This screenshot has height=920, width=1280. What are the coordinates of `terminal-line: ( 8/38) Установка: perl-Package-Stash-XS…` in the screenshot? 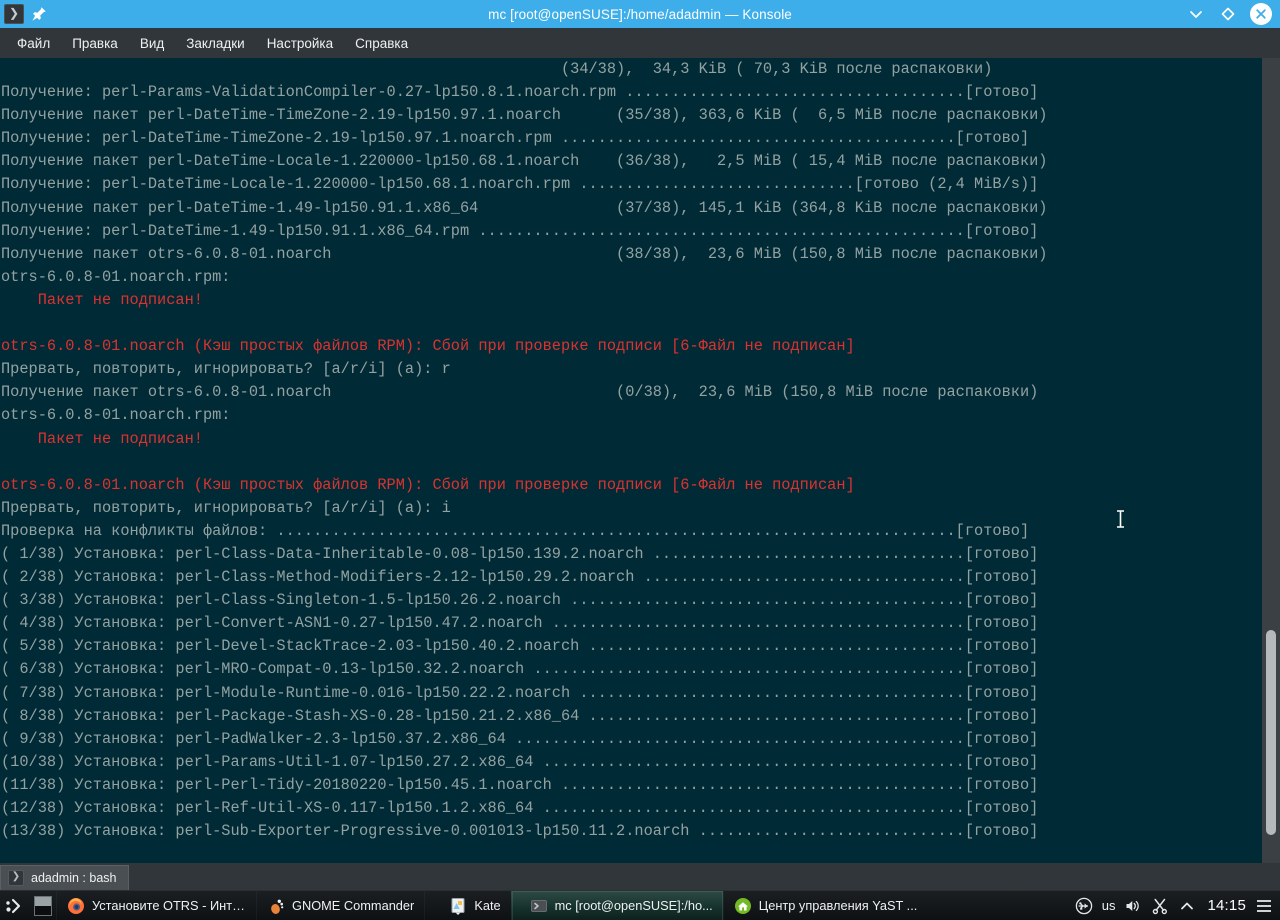 It's located at (520, 715).